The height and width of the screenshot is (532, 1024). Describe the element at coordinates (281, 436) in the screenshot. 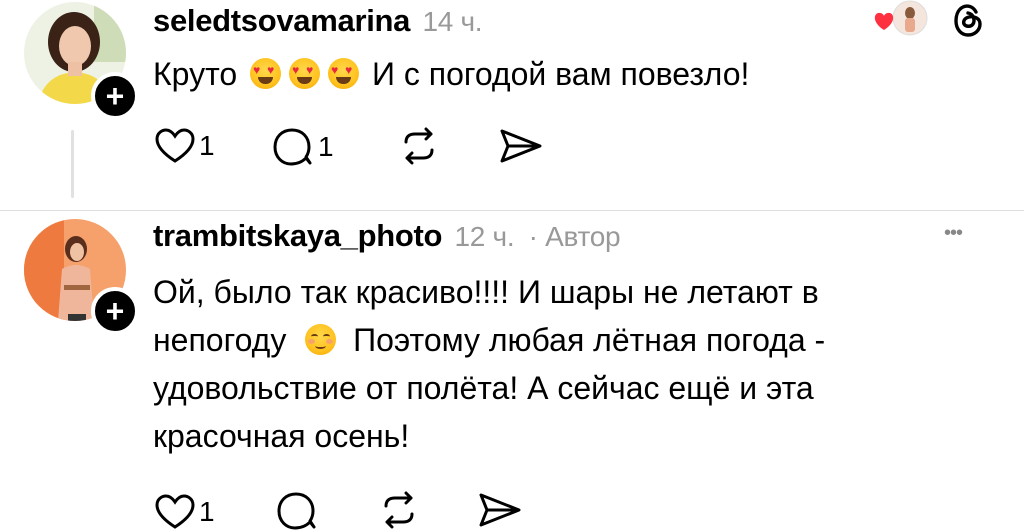

I see `comment-line: красочная осень!` at that location.